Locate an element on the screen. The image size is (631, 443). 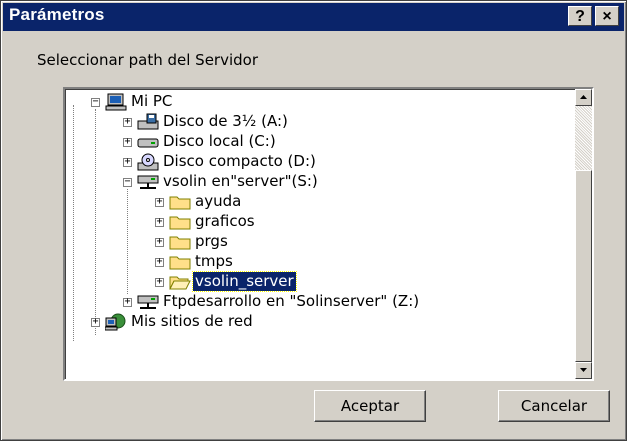
tree-item-label: Disco local (C:) is located at coordinates (219, 141).